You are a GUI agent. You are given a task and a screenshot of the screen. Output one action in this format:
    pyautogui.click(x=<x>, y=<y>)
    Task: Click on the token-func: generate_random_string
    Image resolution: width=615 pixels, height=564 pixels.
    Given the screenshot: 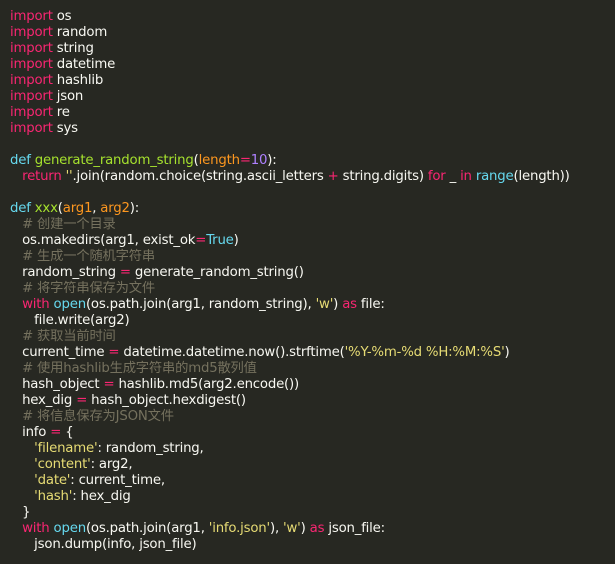 What is the action you would take?
    pyautogui.click(x=114, y=160)
    